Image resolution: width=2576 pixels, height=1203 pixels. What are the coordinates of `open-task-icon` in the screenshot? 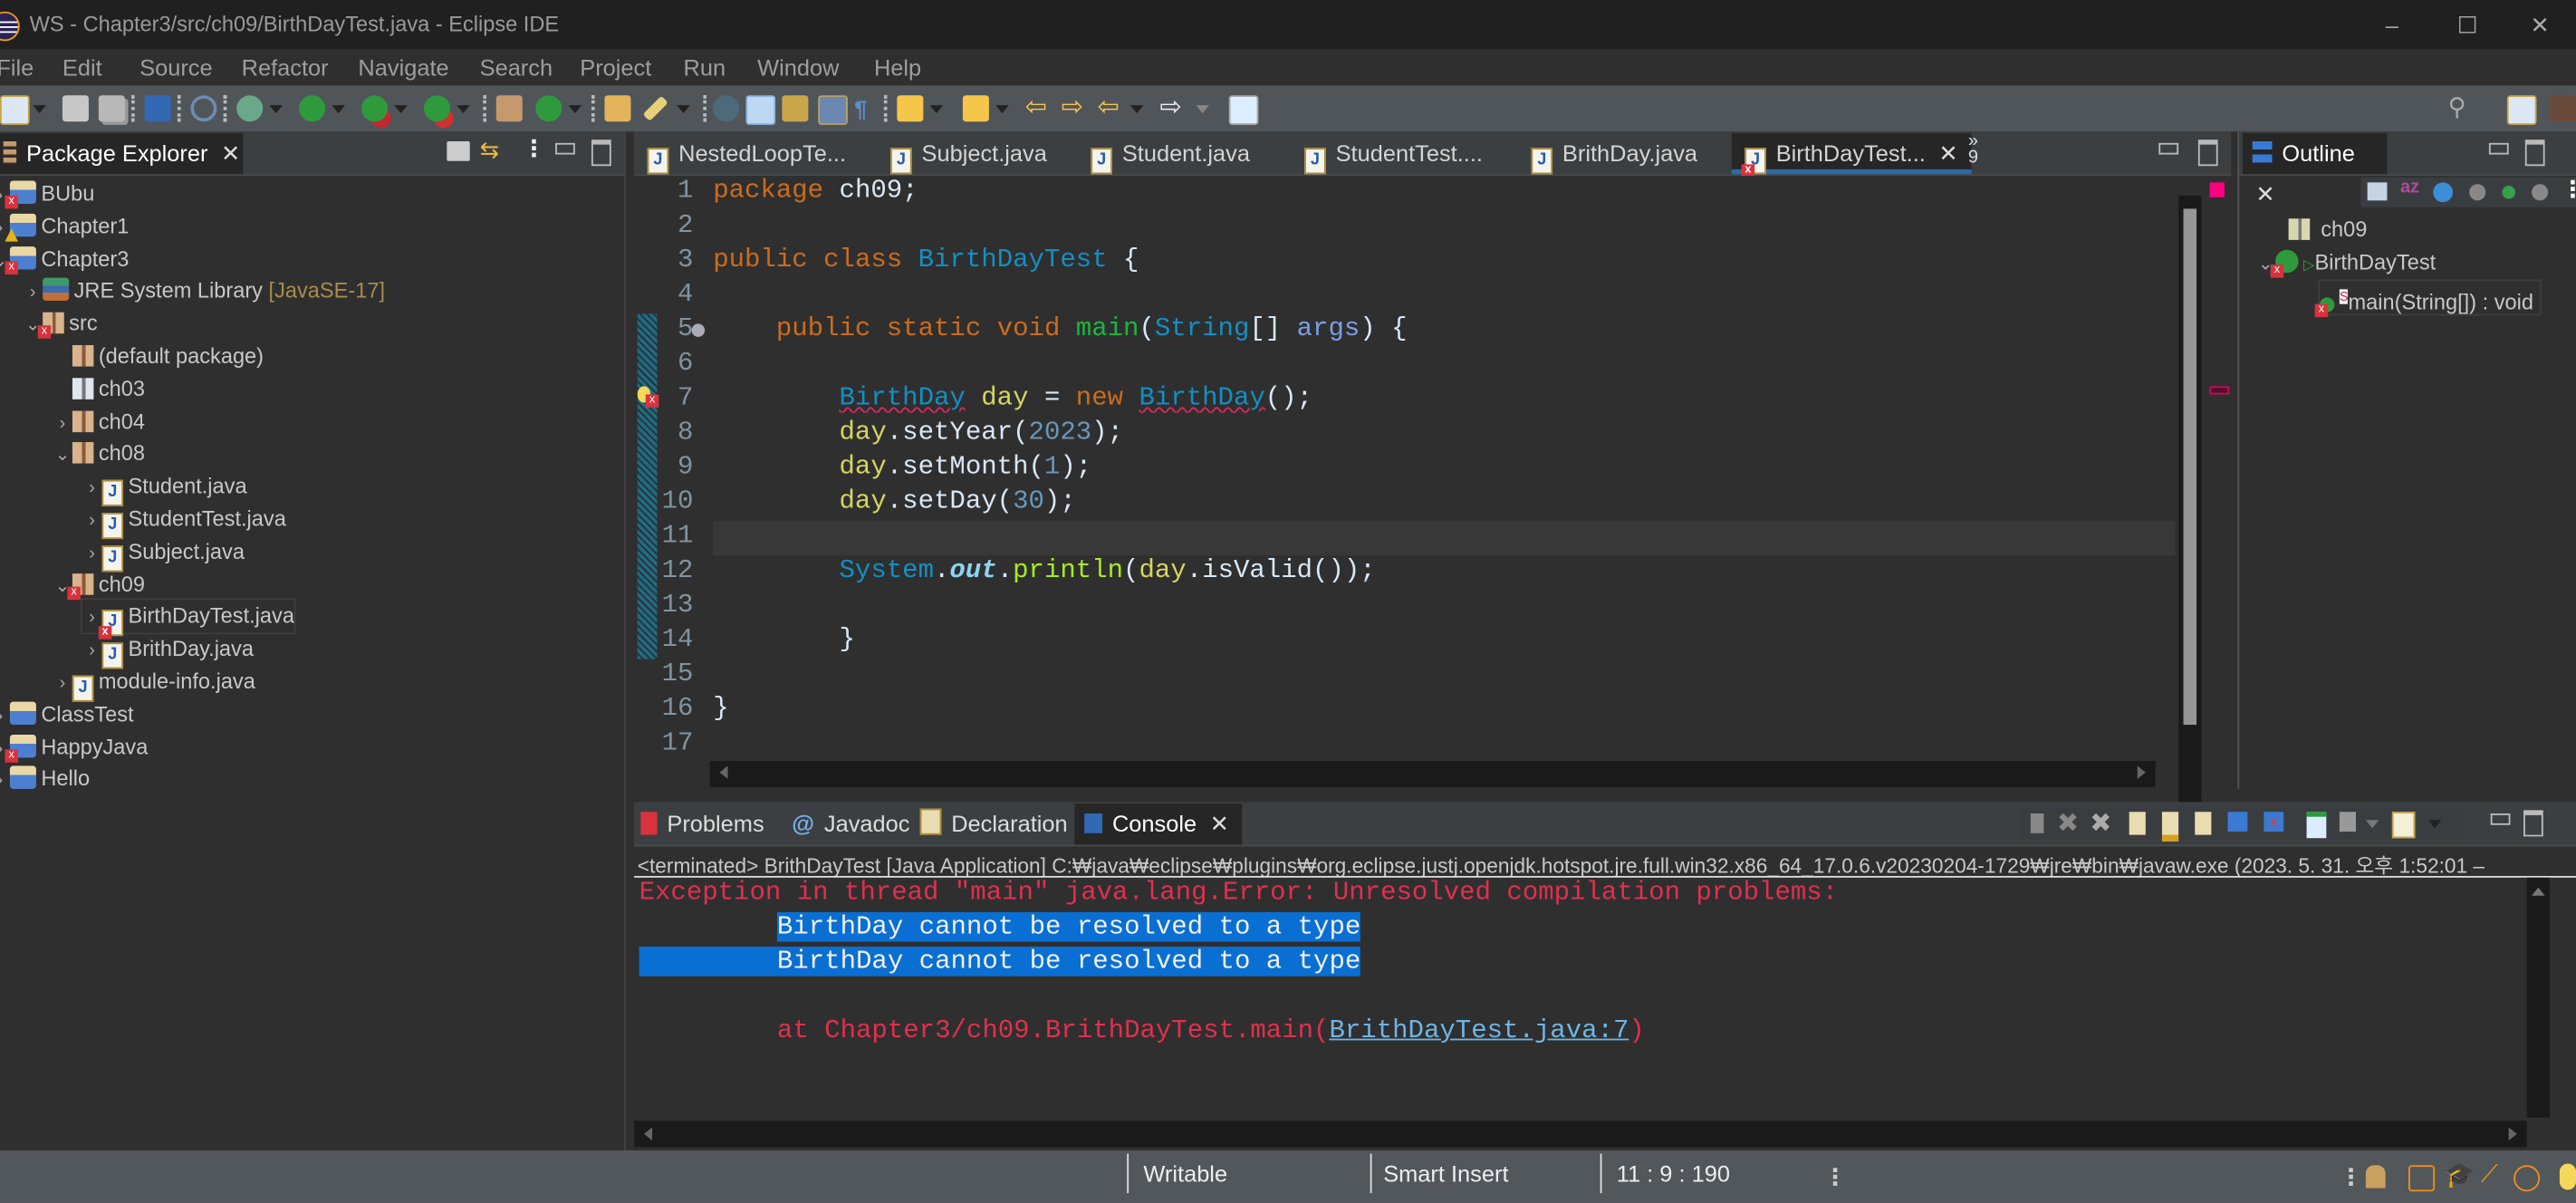 It's located at (726, 108).